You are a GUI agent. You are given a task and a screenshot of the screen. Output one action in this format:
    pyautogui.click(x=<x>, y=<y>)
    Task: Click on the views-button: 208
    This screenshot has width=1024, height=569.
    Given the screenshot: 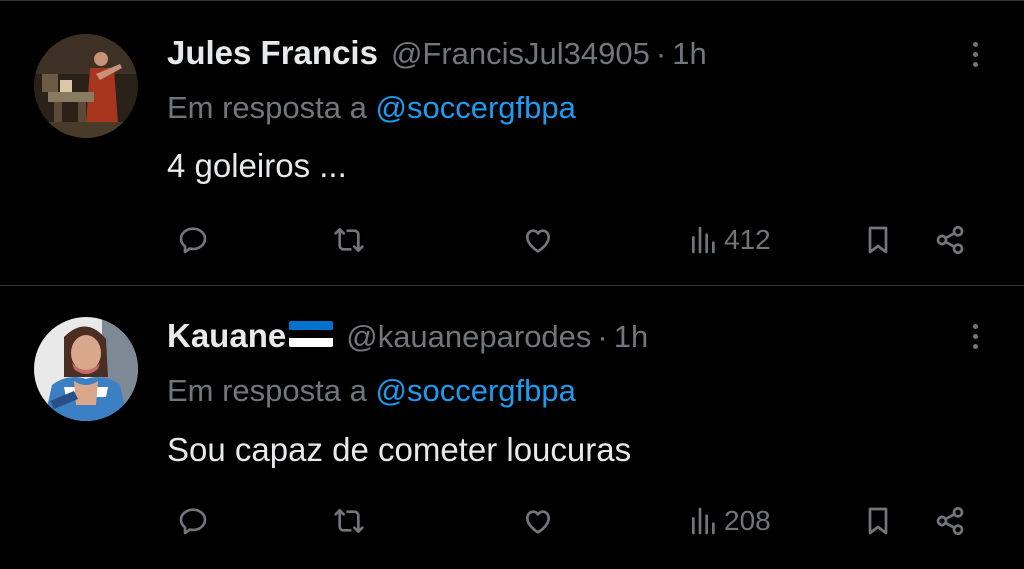 What is the action you would take?
    pyautogui.click(x=729, y=521)
    